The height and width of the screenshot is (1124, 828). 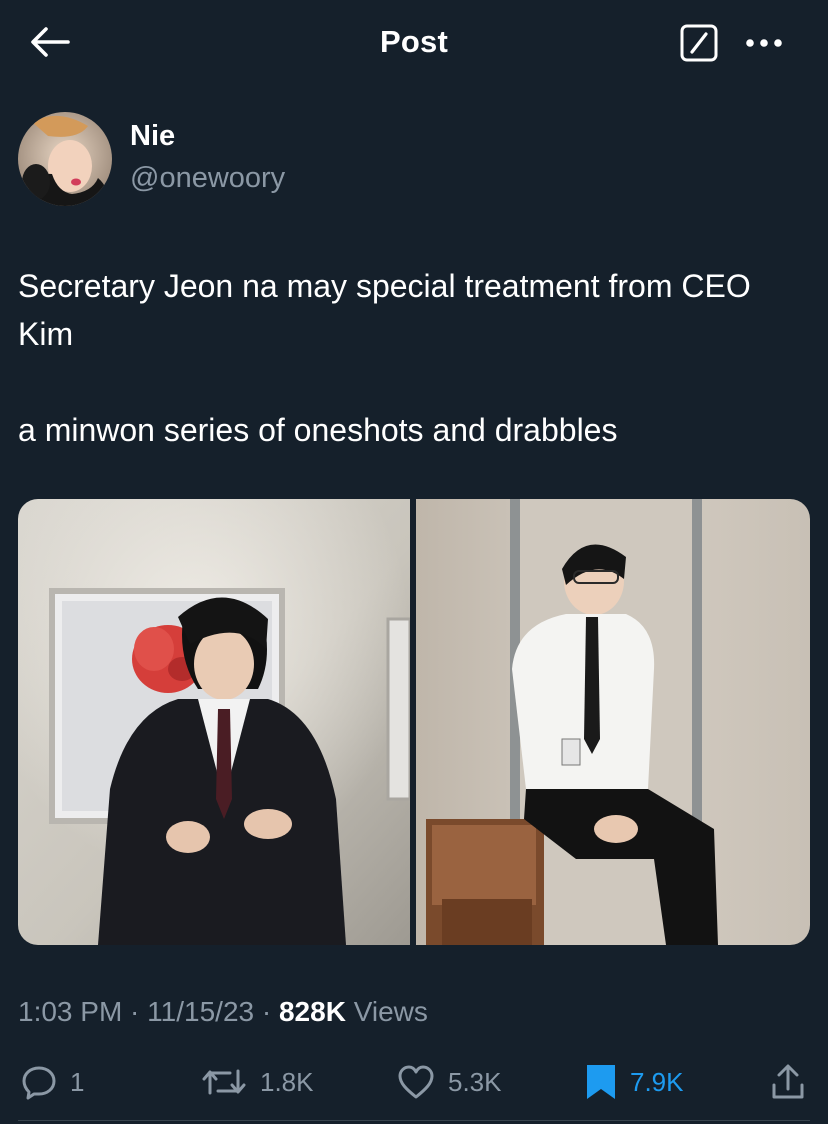 I want to click on like-count: 5.3K, so click(x=475, y=1081).